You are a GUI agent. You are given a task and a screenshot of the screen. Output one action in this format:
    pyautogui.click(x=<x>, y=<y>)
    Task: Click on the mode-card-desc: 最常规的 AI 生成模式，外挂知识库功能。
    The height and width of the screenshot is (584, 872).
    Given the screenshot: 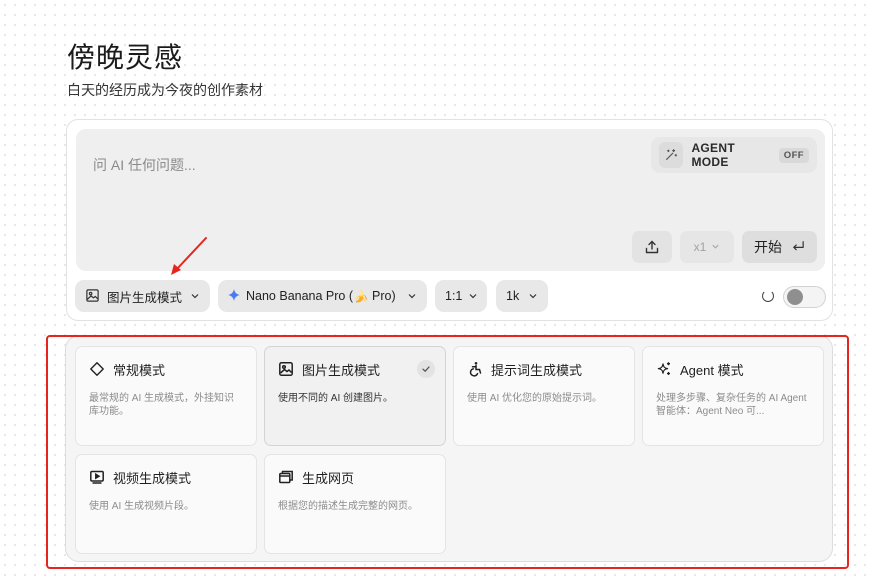 What is the action you would take?
    pyautogui.click(x=162, y=405)
    